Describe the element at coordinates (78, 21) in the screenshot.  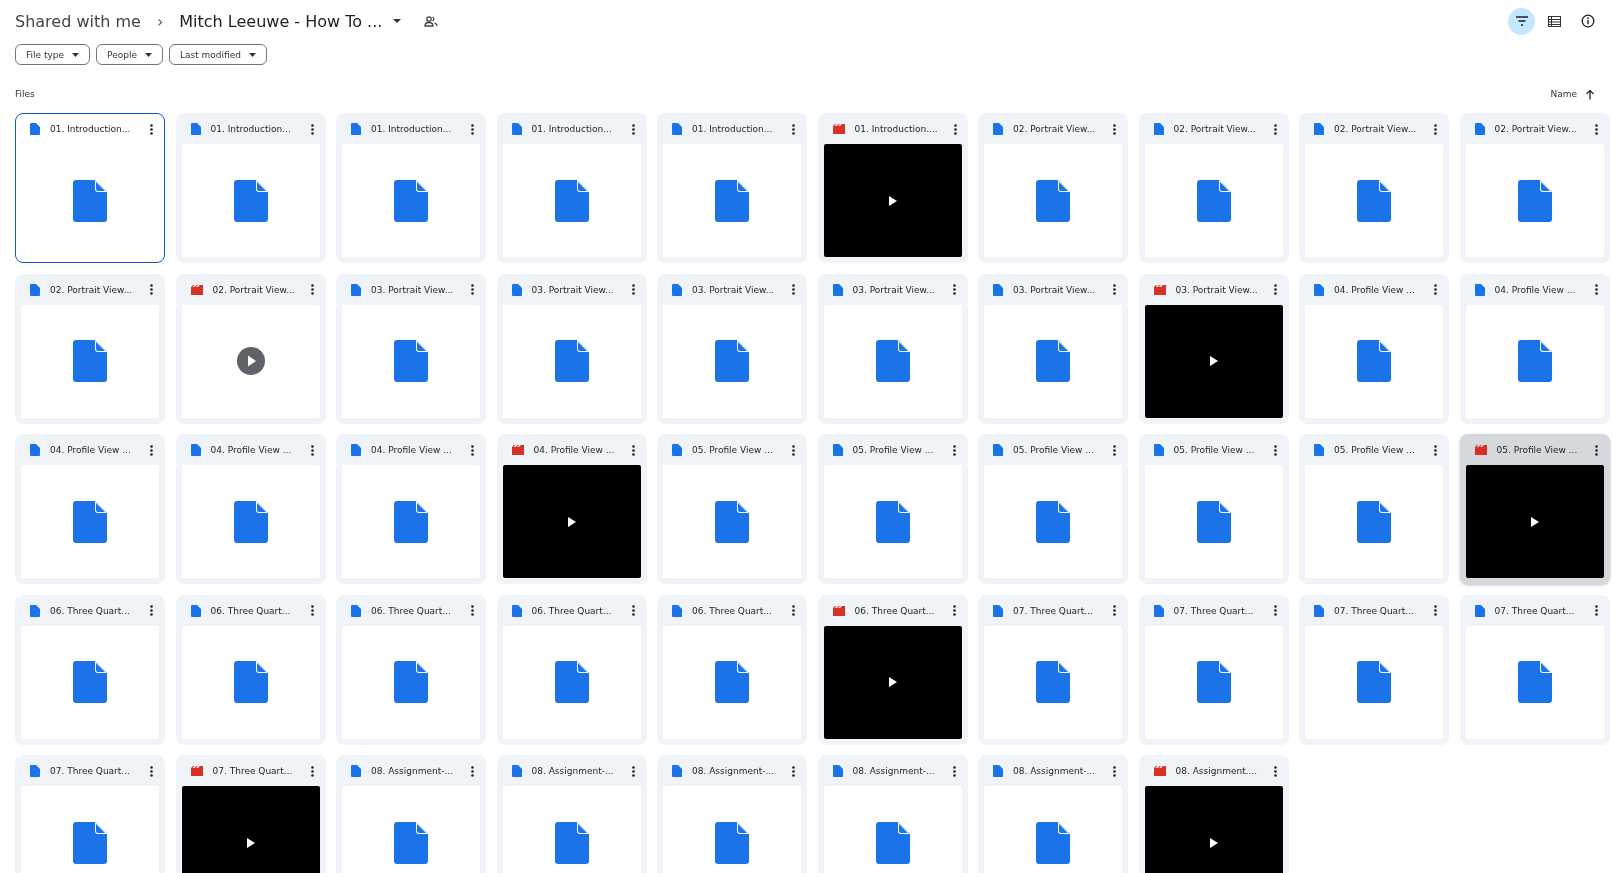
I see `breadcrumb-link: Shared with me` at that location.